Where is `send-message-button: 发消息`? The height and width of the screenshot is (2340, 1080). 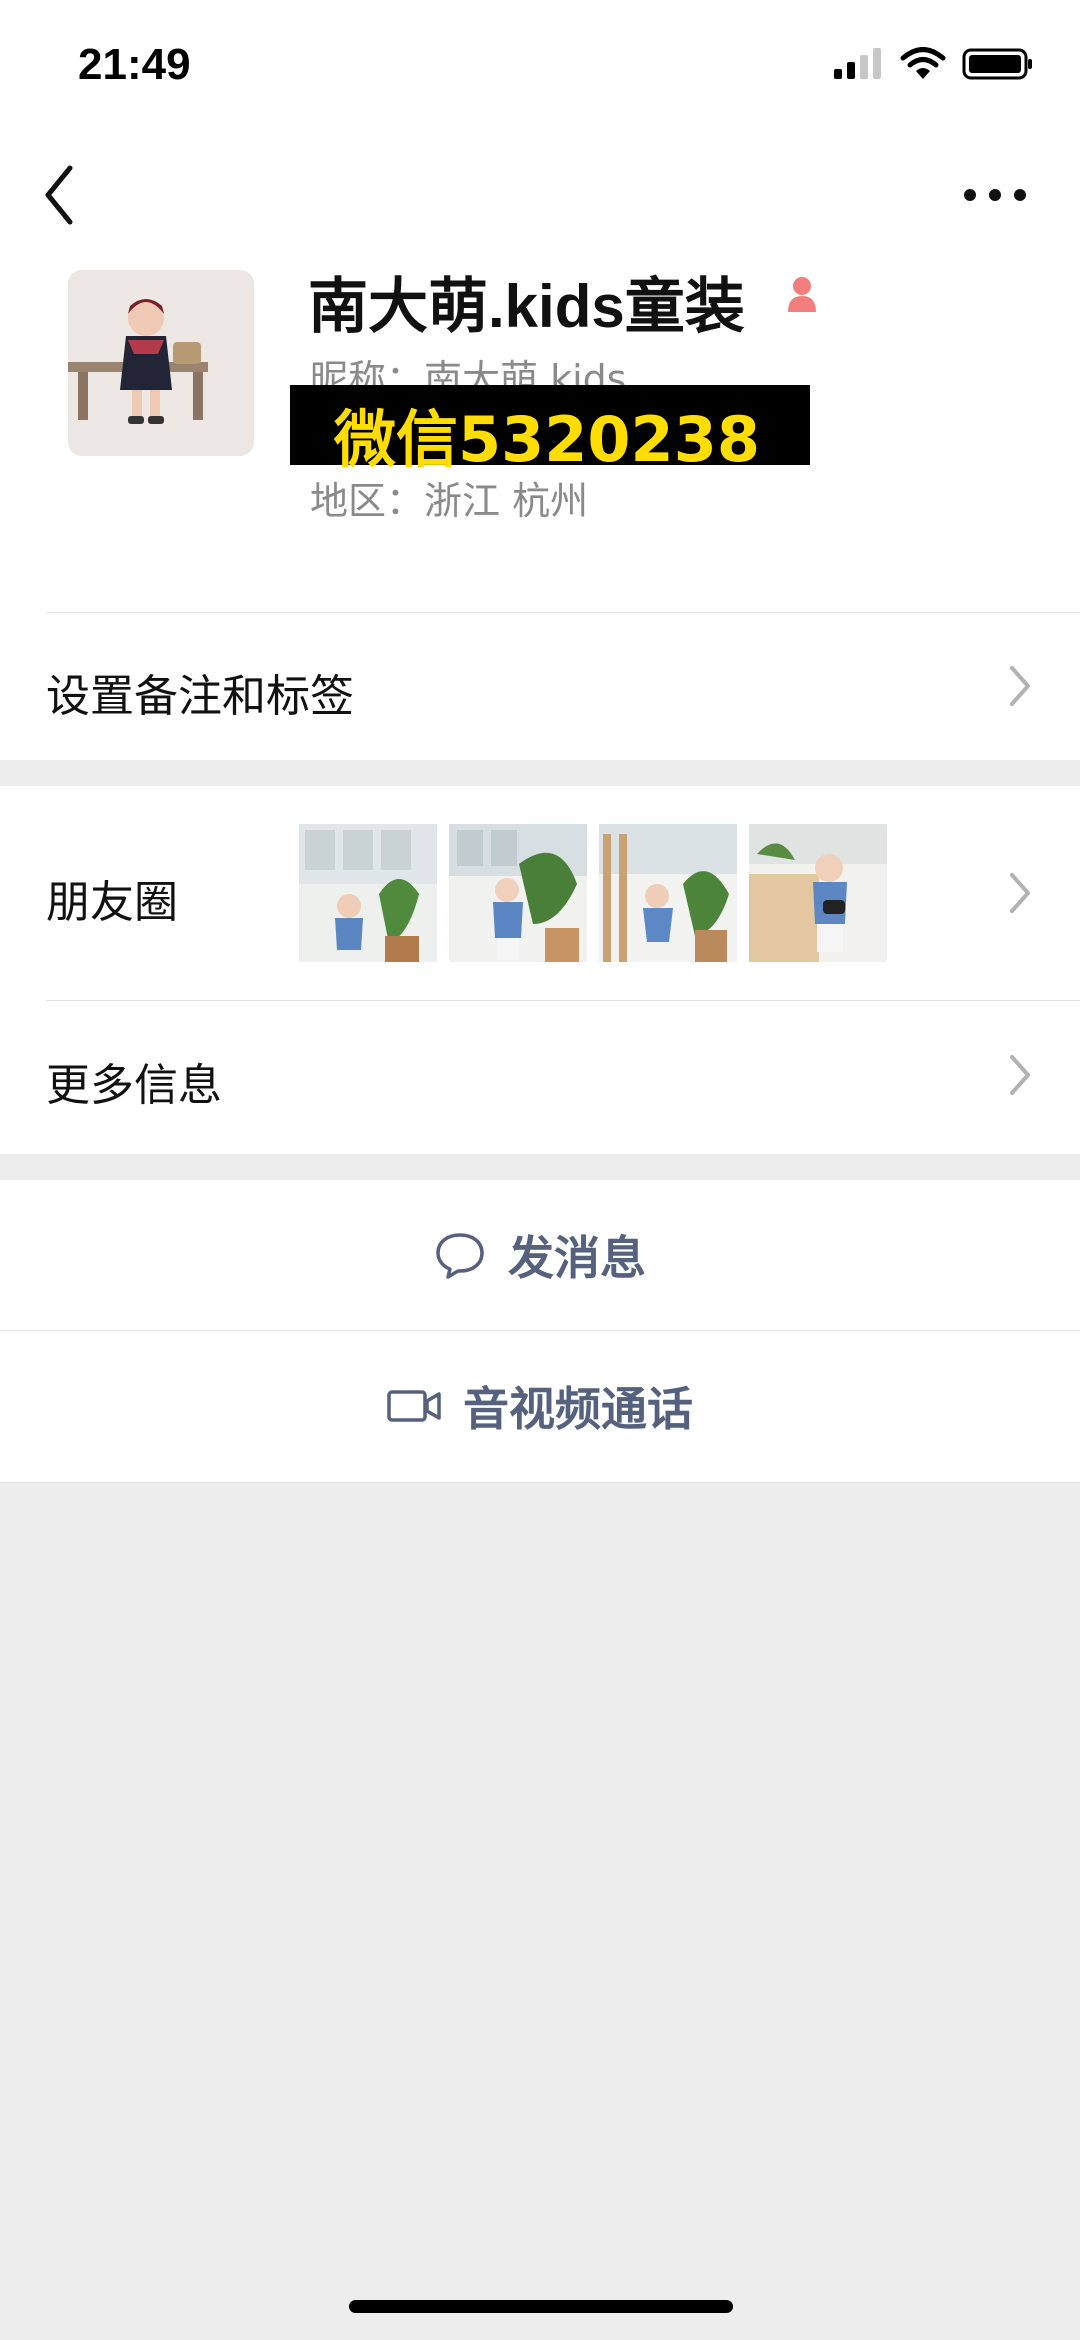
send-message-button: 发消息 is located at coordinates (540, 1255).